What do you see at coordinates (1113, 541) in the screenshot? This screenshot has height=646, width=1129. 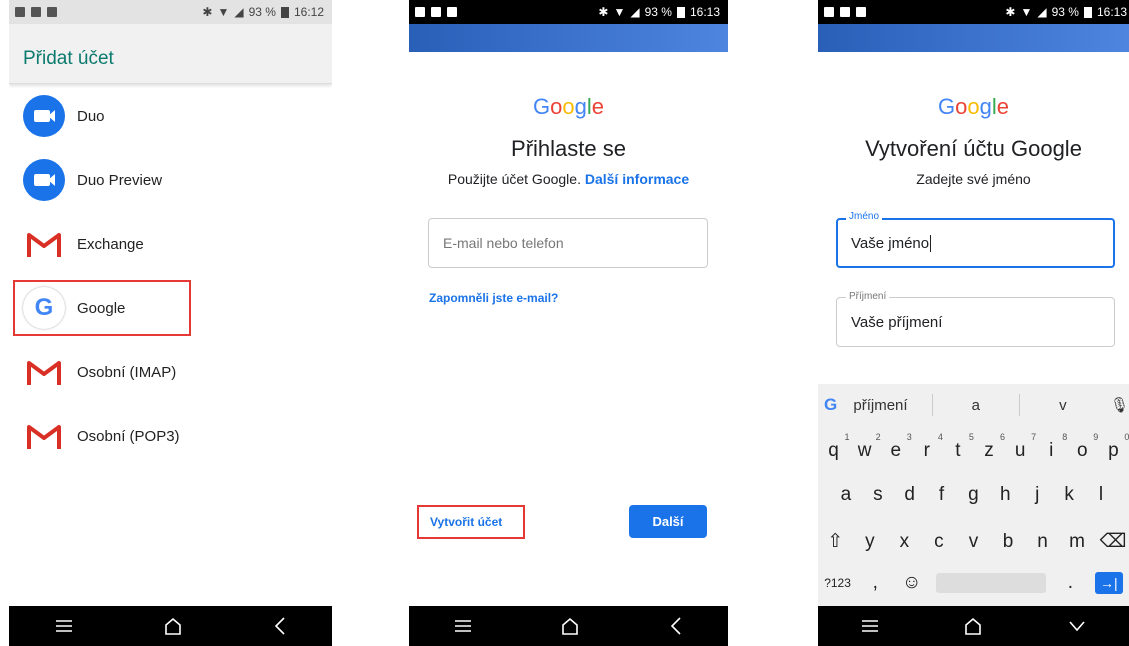 I see `backspace-icon: ⌫` at bounding box center [1113, 541].